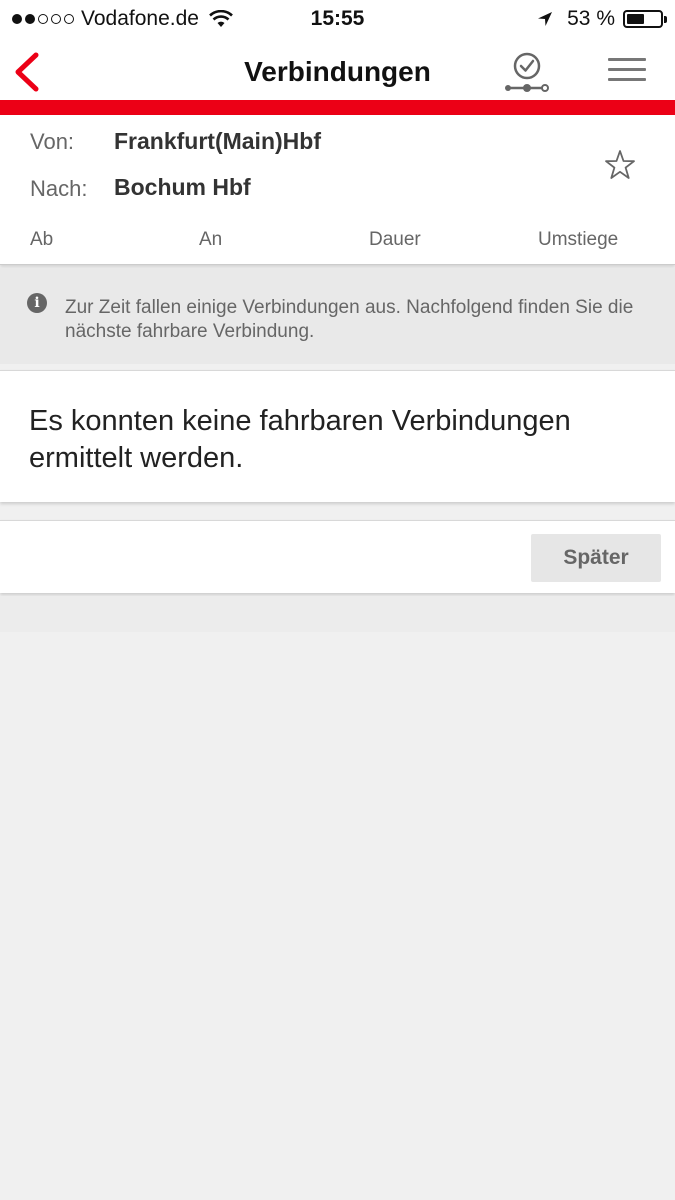  I want to click on content-separator, so click(337, 614).